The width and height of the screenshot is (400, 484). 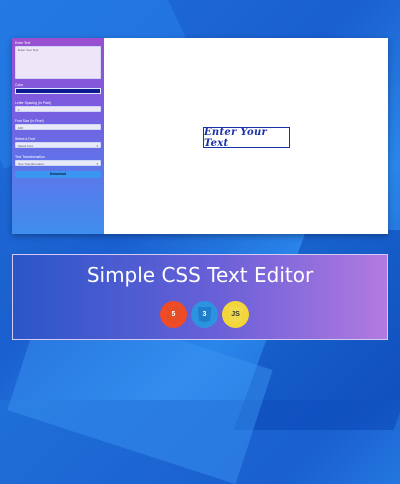 I want to click on font-size-label: Font Size (In Pixel), so click(x=29, y=121).